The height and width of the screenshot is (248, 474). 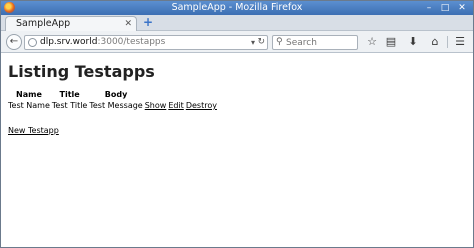 What do you see at coordinates (445, 8) in the screenshot?
I see `maximize-button: □` at bounding box center [445, 8].